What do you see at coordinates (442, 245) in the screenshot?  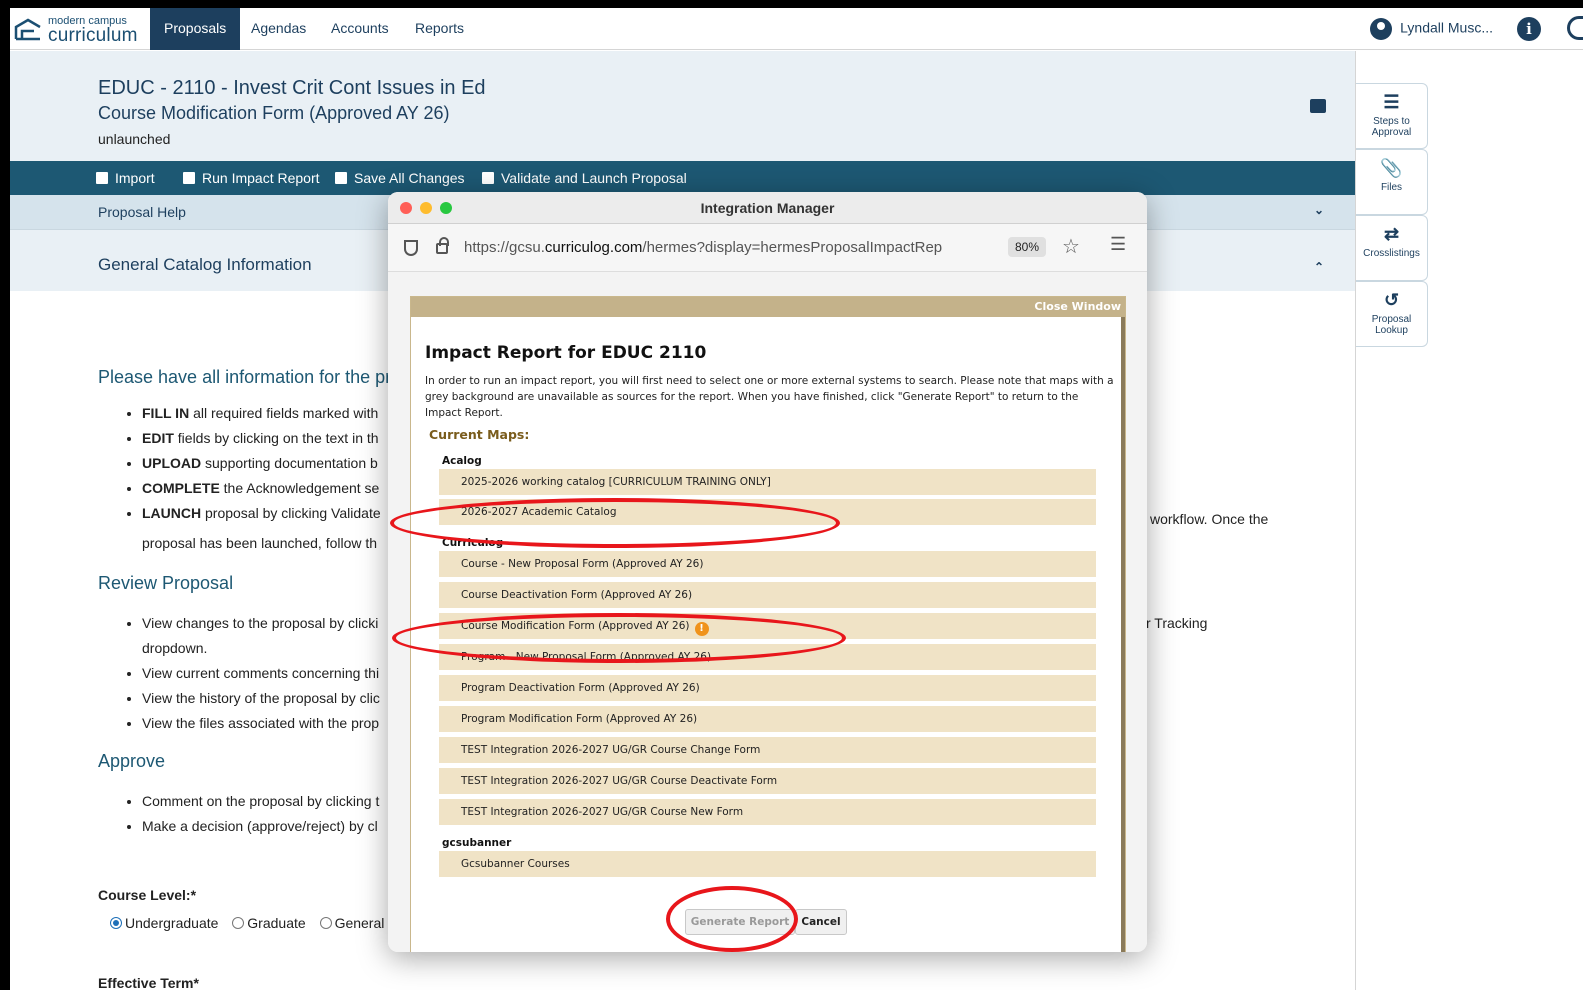 I see `lock-icon` at bounding box center [442, 245].